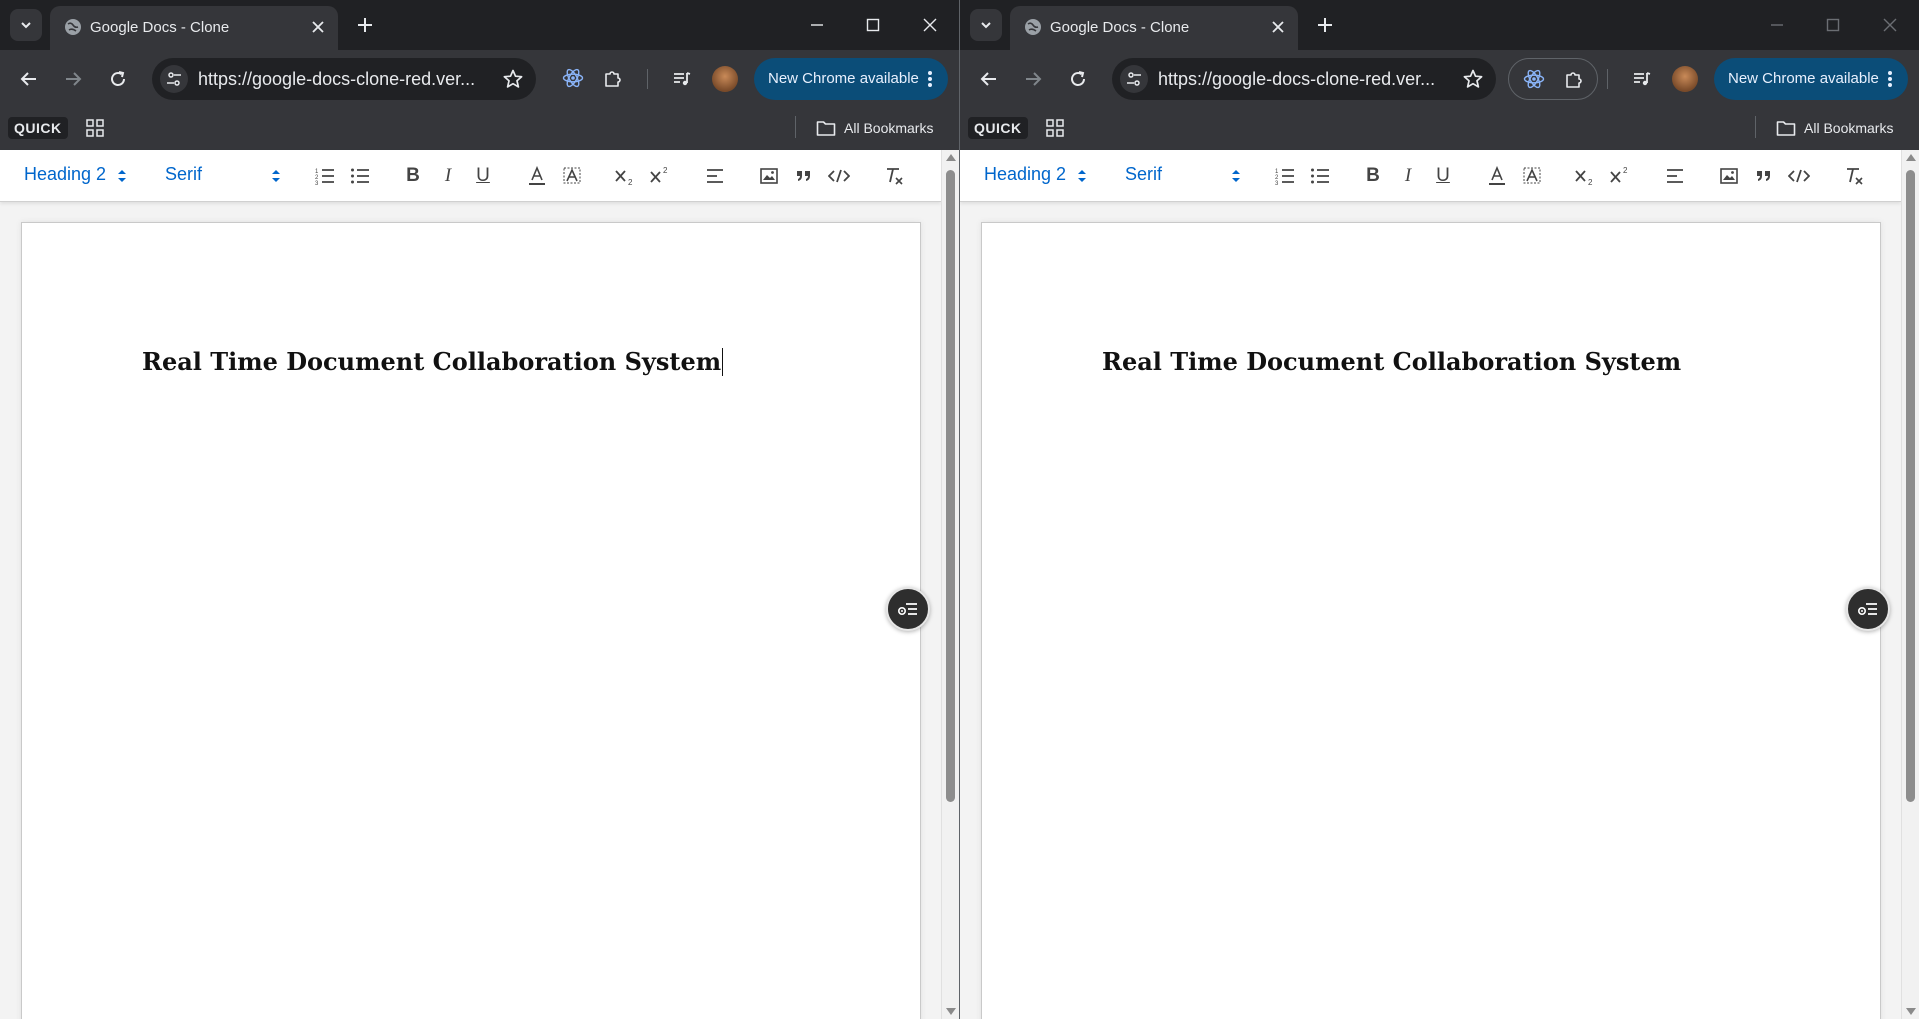 The height and width of the screenshot is (1019, 1919). I want to click on close-icon, so click(1278, 27).